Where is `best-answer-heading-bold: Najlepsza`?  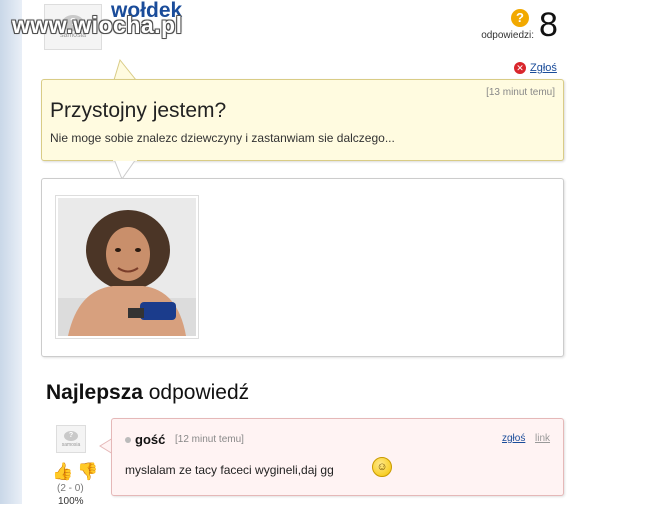
best-answer-heading-bold: Najlepsza is located at coordinates (94, 392).